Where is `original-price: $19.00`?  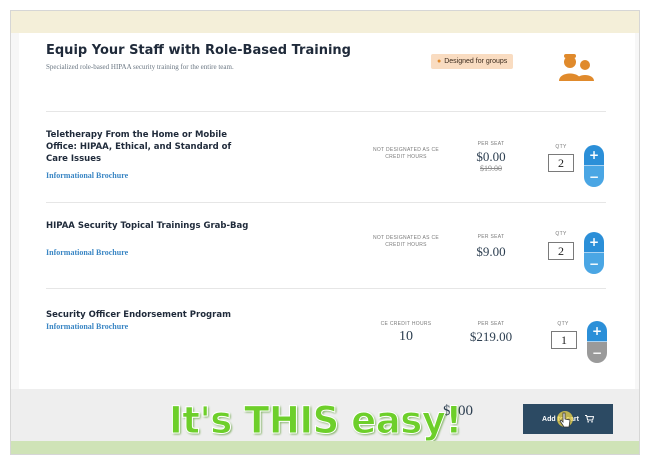
original-price: $19.00 is located at coordinates (491, 168).